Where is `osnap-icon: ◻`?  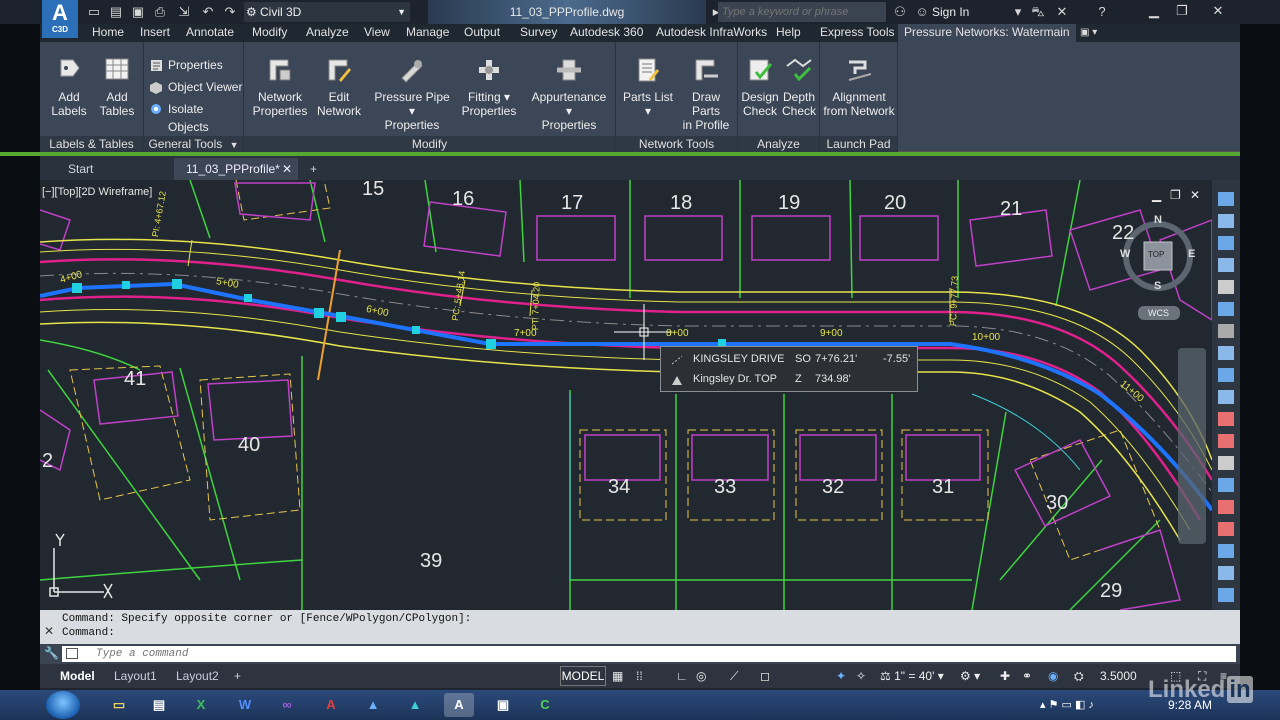
osnap-icon: ◻ is located at coordinates (765, 676).